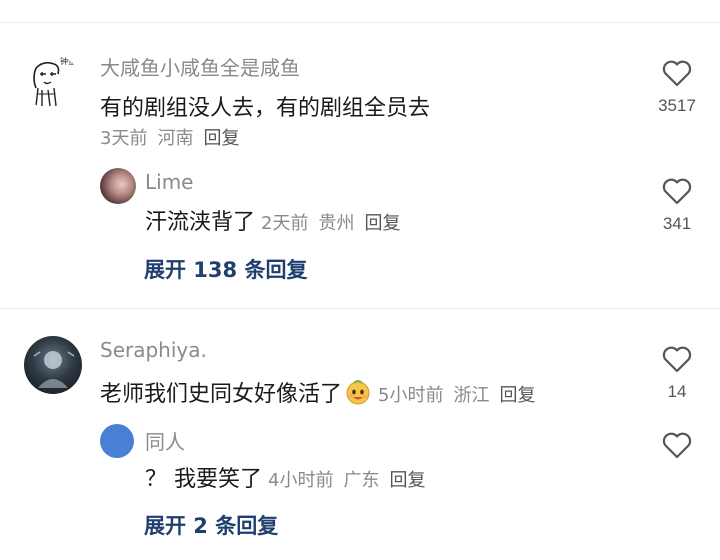 Image resolution: width=720 pixels, height=560 pixels. I want to click on comment-location: 河南, so click(175, 138).